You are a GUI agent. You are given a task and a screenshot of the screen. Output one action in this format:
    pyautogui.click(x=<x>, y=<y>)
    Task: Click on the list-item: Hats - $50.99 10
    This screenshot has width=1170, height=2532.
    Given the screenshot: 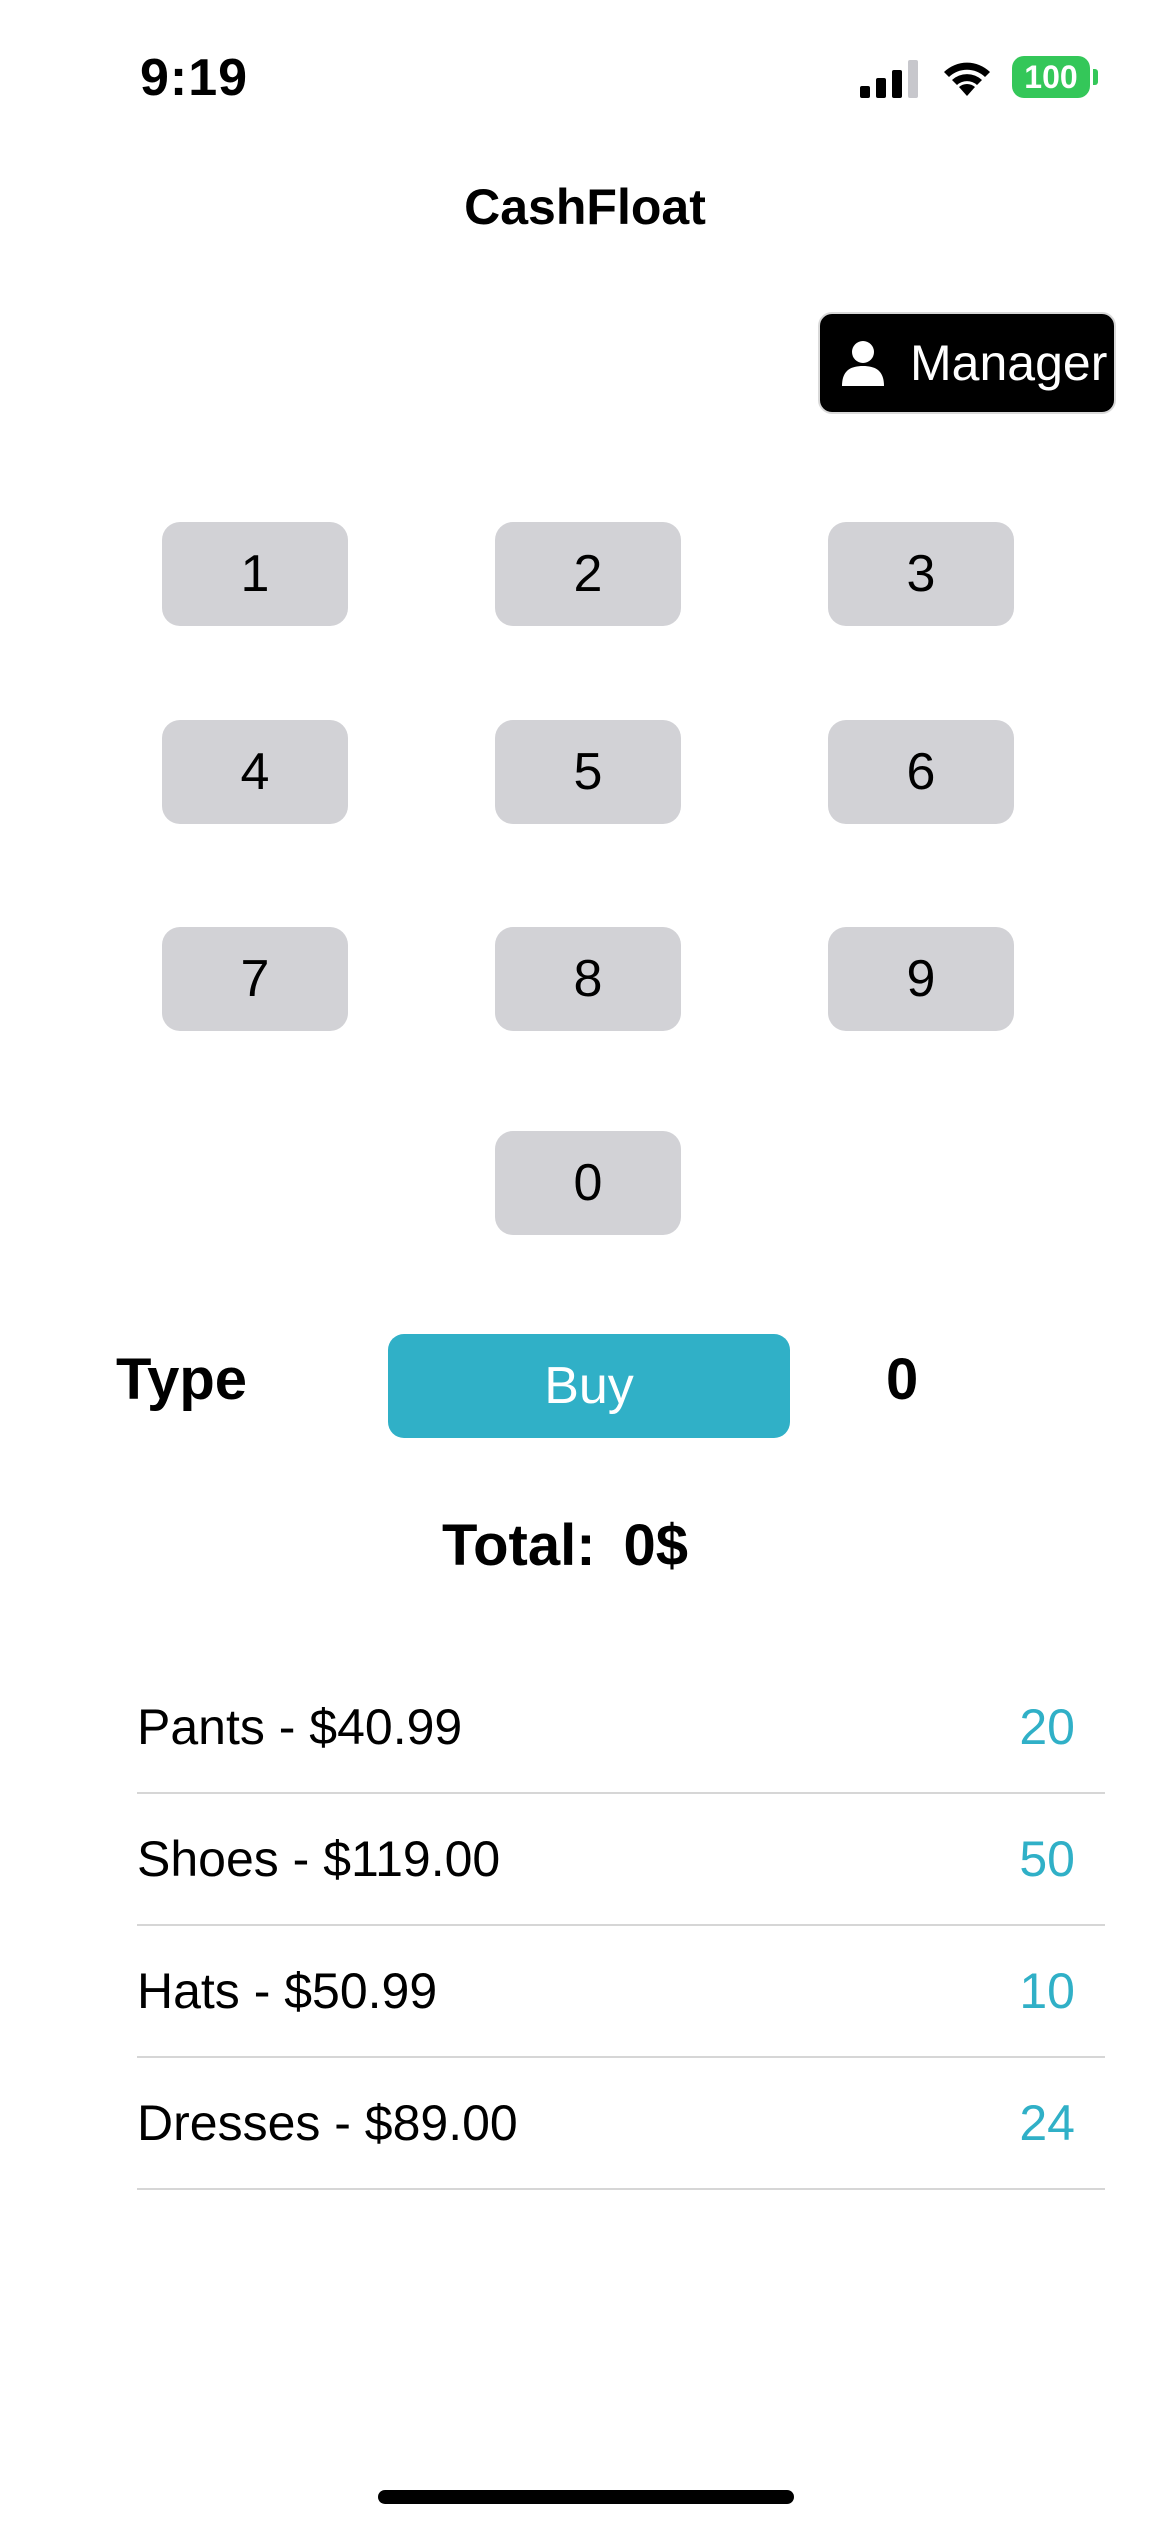 What is the action you would take?
    pyautogui.click(x=621, y=1992)
    